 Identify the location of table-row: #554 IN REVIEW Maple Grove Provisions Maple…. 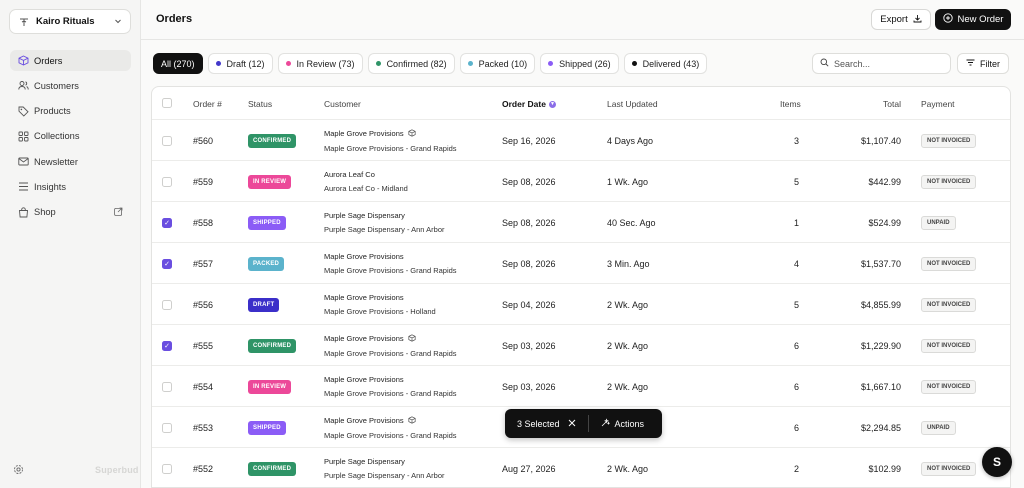
(581, 386).